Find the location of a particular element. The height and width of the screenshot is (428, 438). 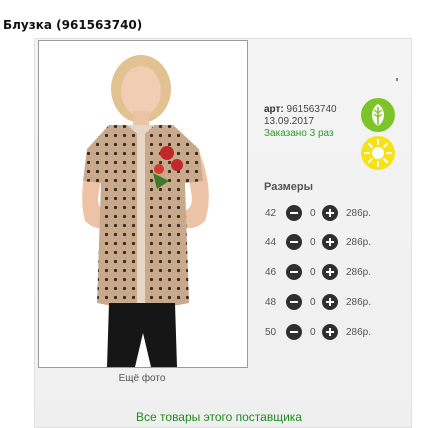

product-info: арт: 961563740 13.09.2017 Заказано 3 раз is located at coordinates (300, 122).